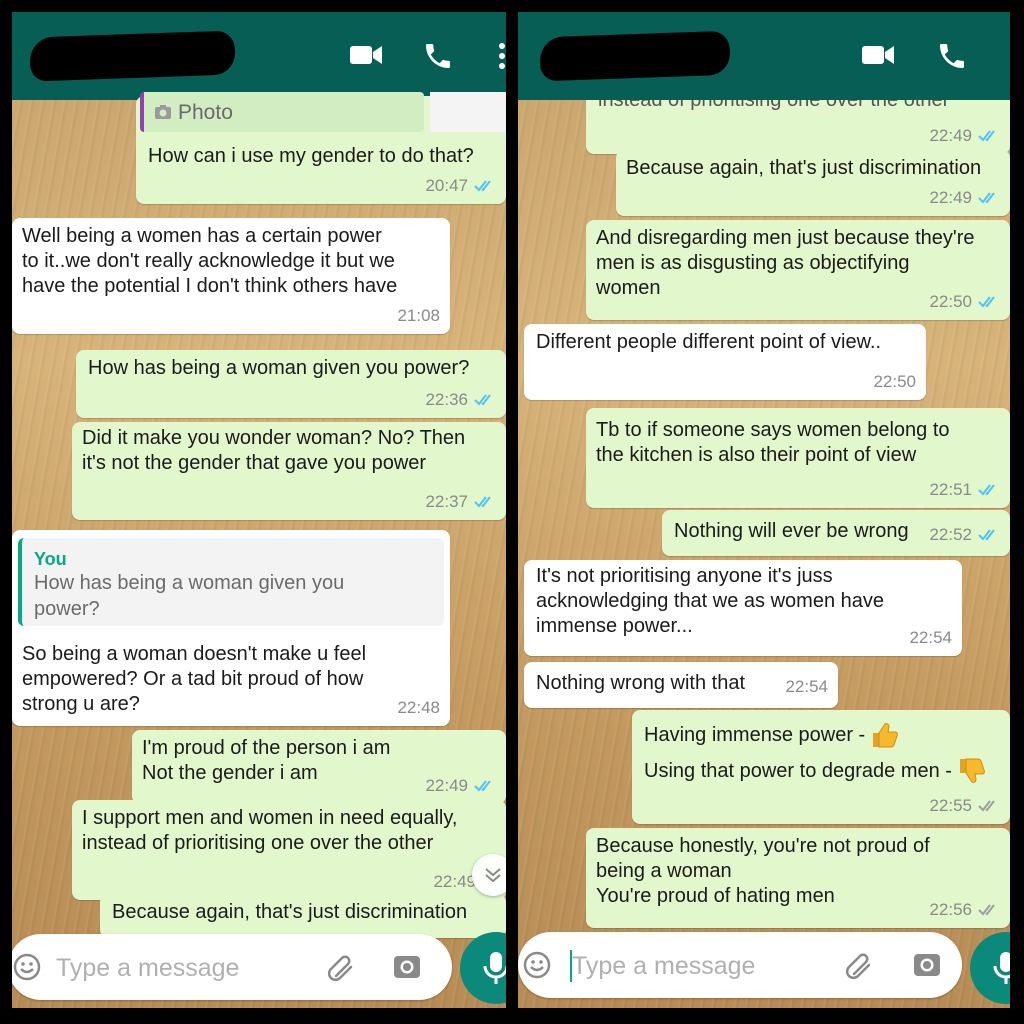 This screenshot has height=1024, width=1024. I want to click on message-time: 20:47, so click(446, 185).